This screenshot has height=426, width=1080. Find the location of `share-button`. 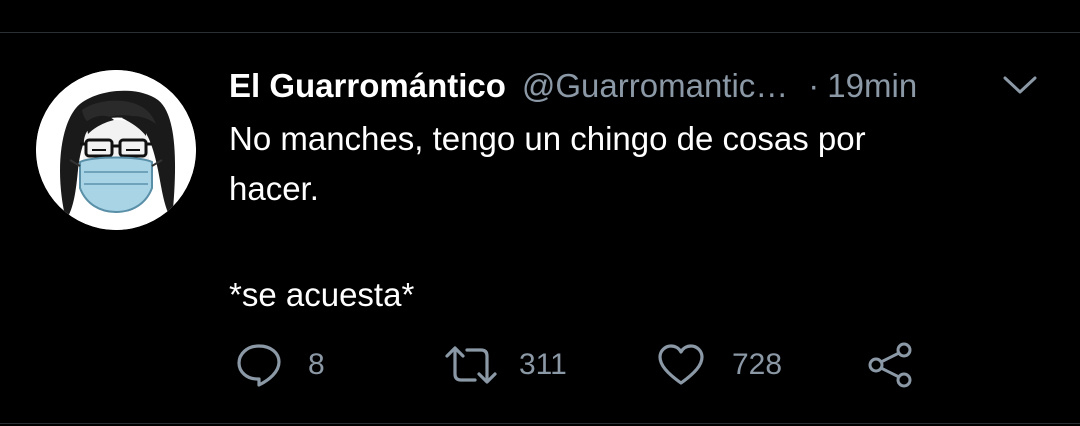

share-button is located at coordinates (890, 365).